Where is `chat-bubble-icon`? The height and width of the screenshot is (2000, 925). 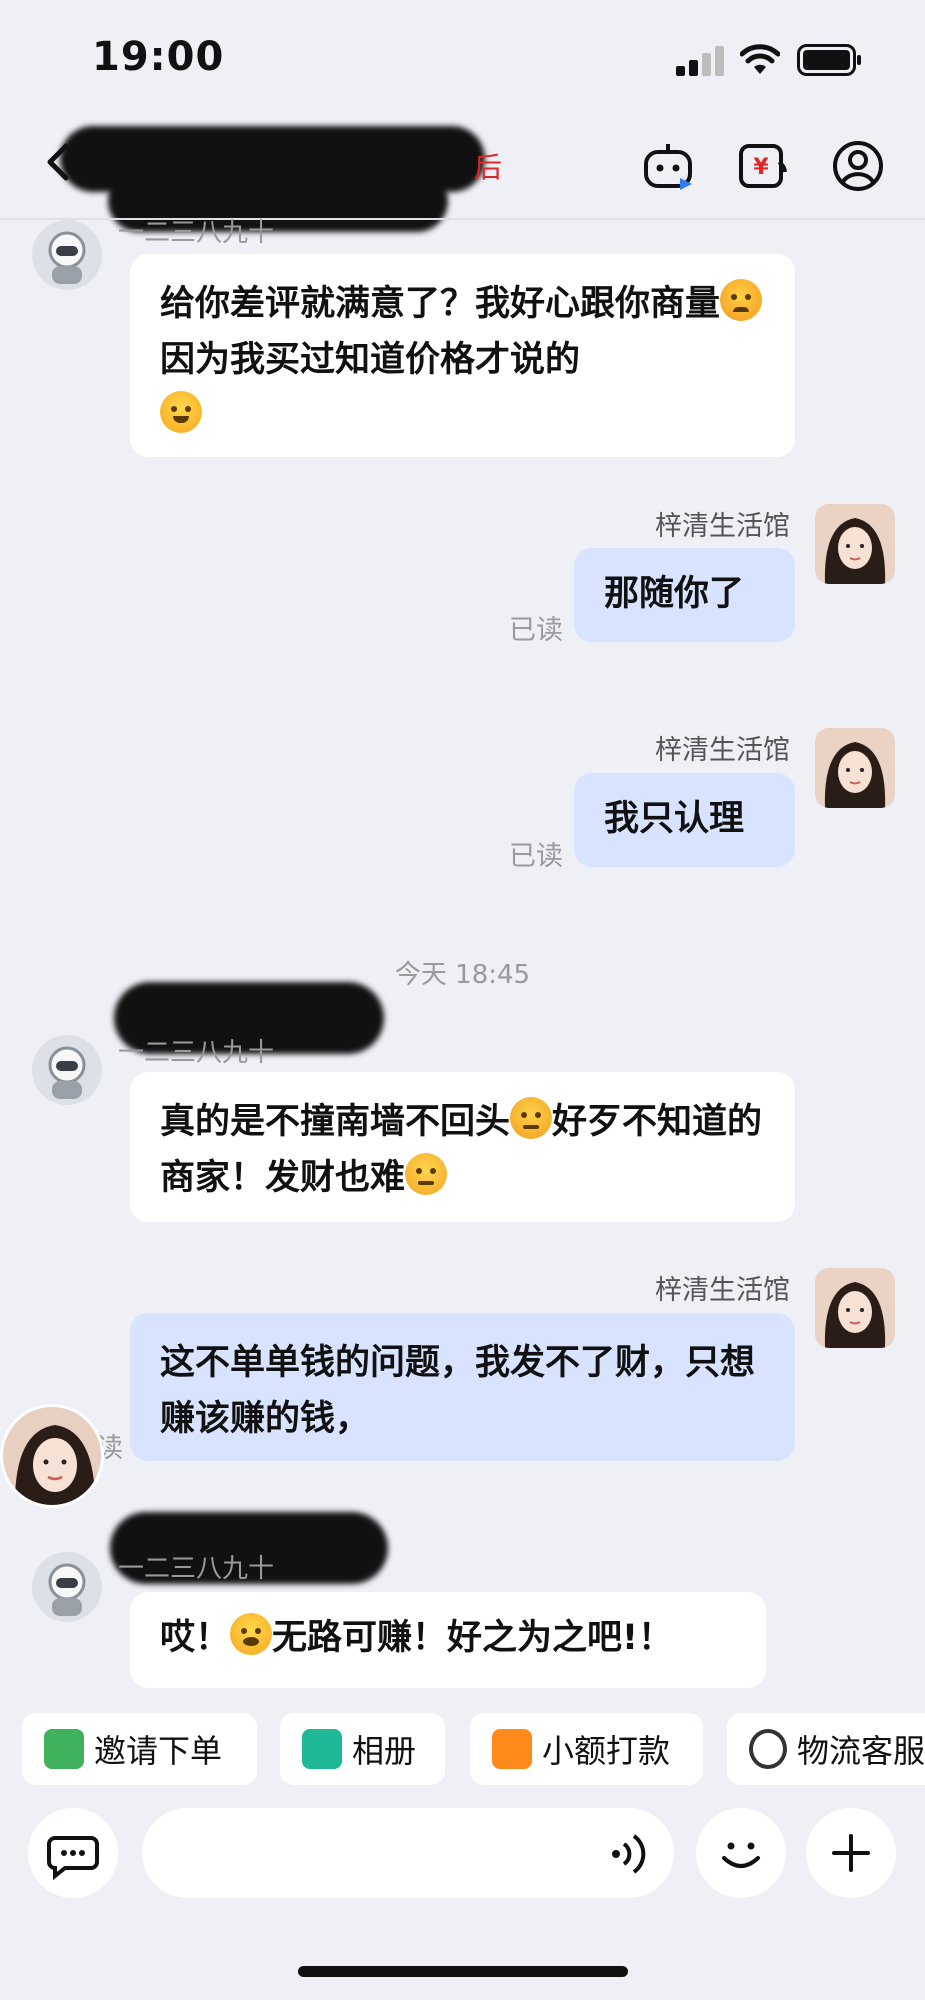 chat-bubble-icon is located at coordinates (73, 1858).